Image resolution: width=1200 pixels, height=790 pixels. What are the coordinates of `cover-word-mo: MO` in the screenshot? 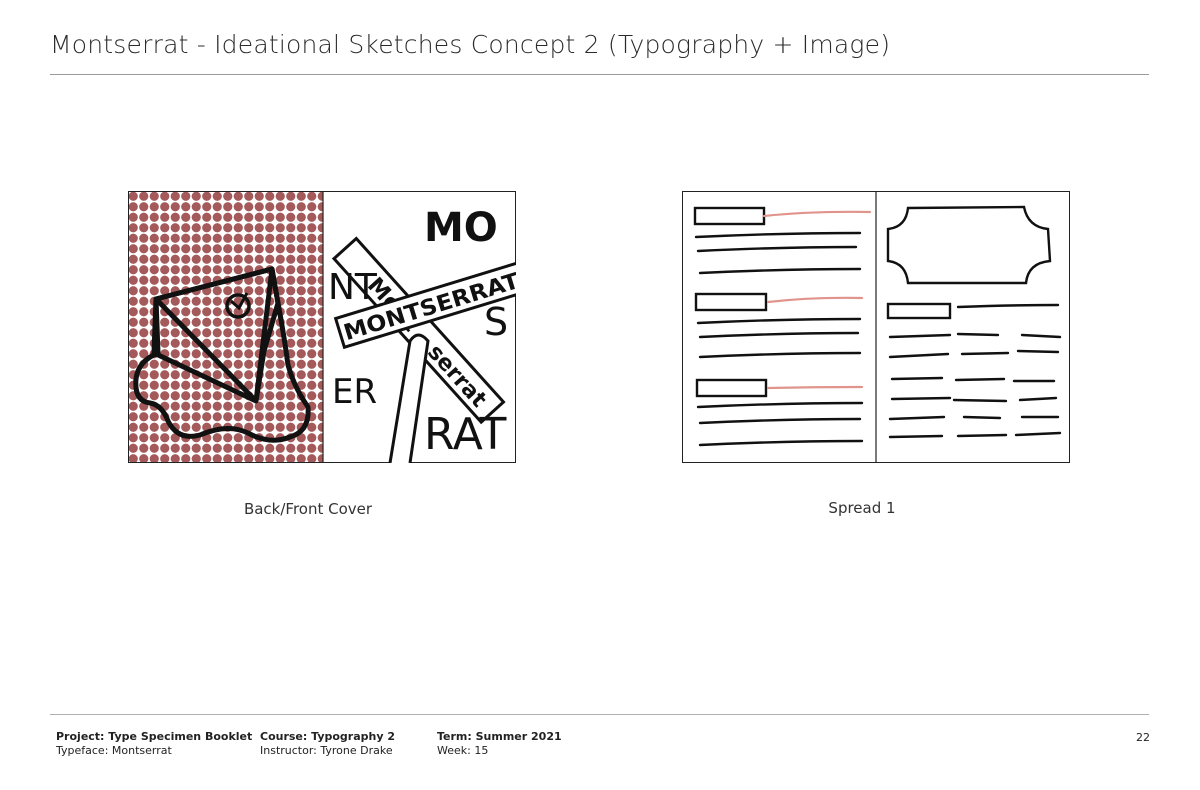 It's located at (461, 228).